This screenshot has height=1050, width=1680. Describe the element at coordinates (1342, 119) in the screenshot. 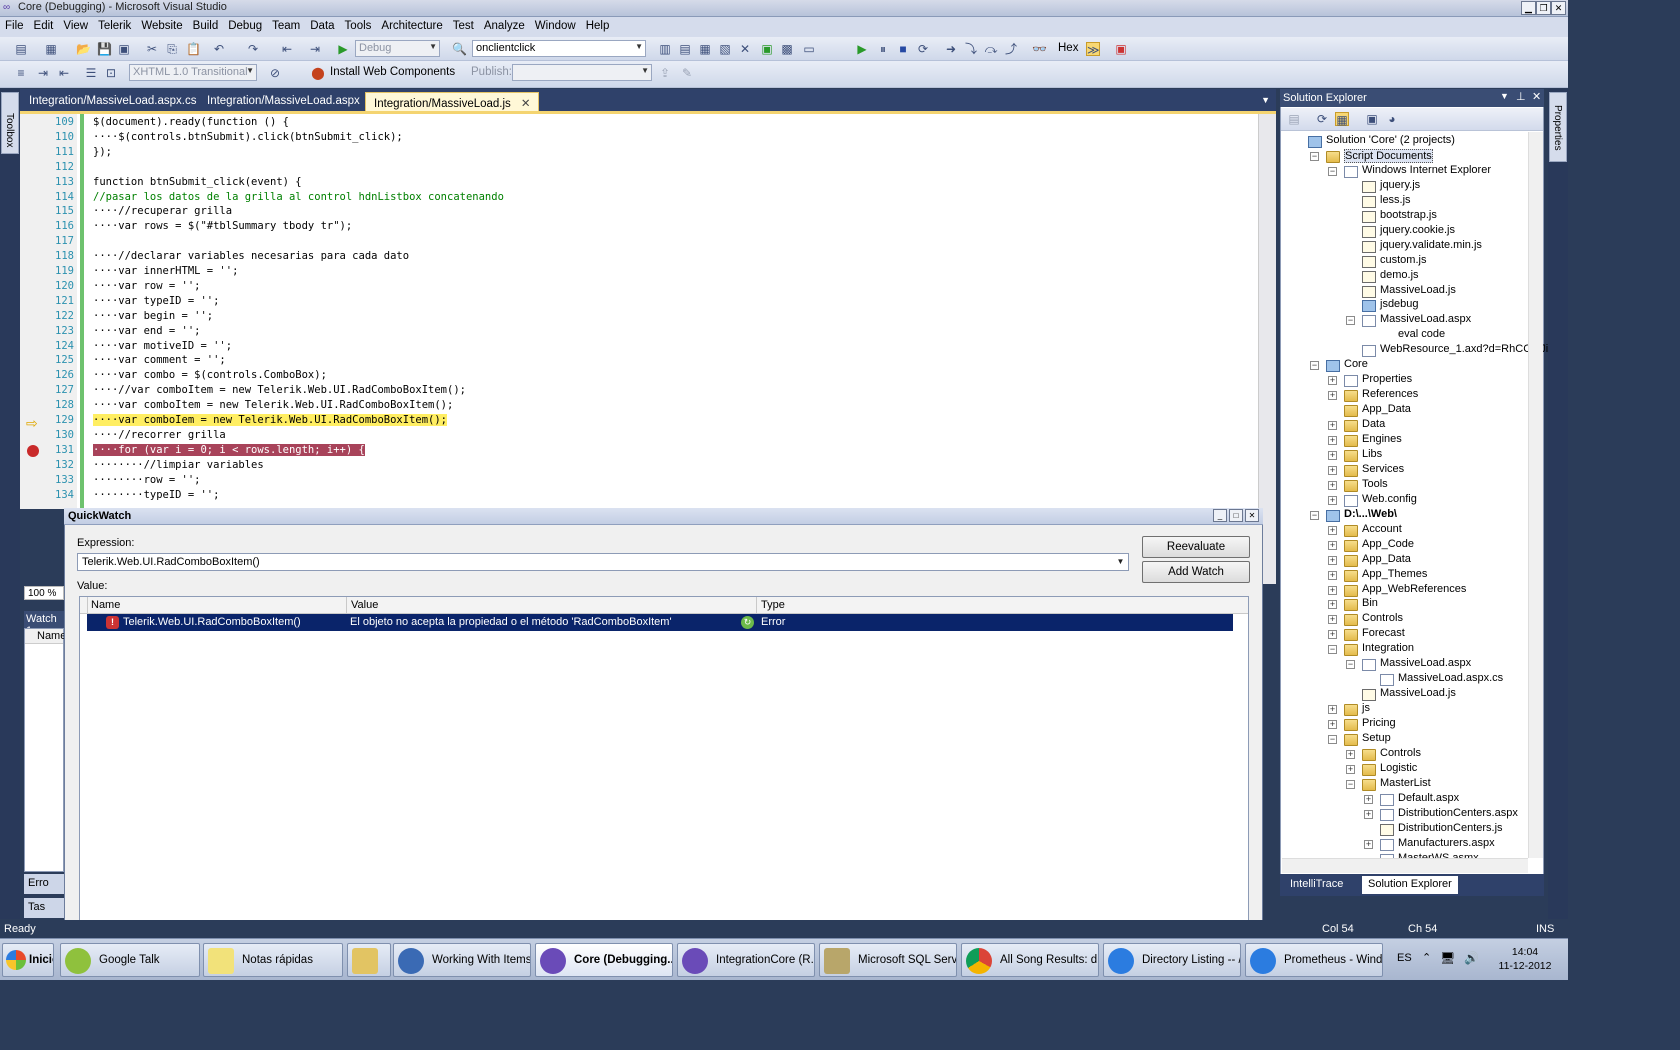

I see `show-all-files-icon: ▦` at that location.